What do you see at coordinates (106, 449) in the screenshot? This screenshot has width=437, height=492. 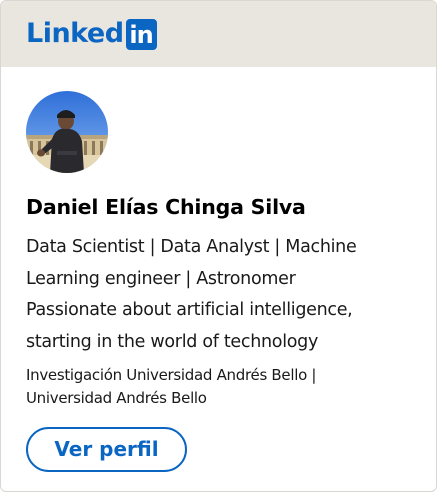 I see `view-profile-button: Ver perfil` at bounding box center [106, 449].